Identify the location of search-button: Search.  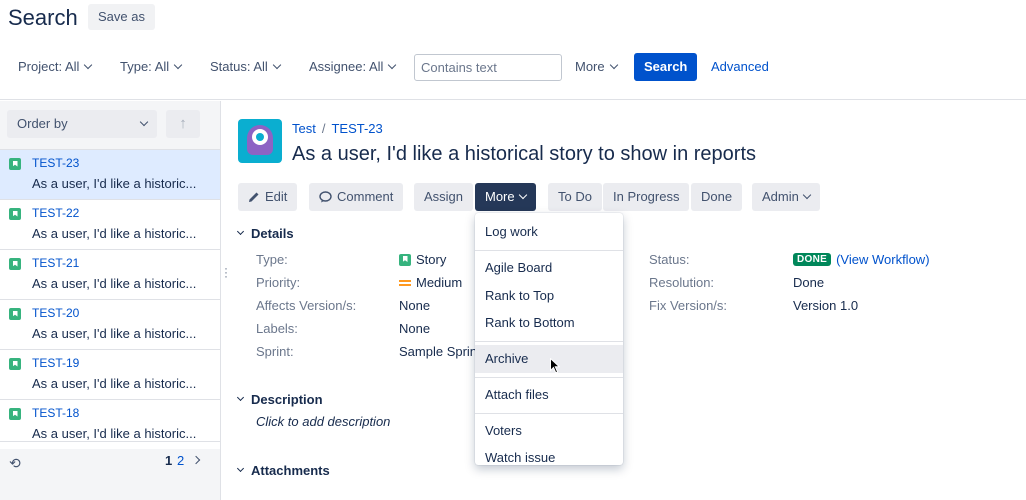
(666, 67).